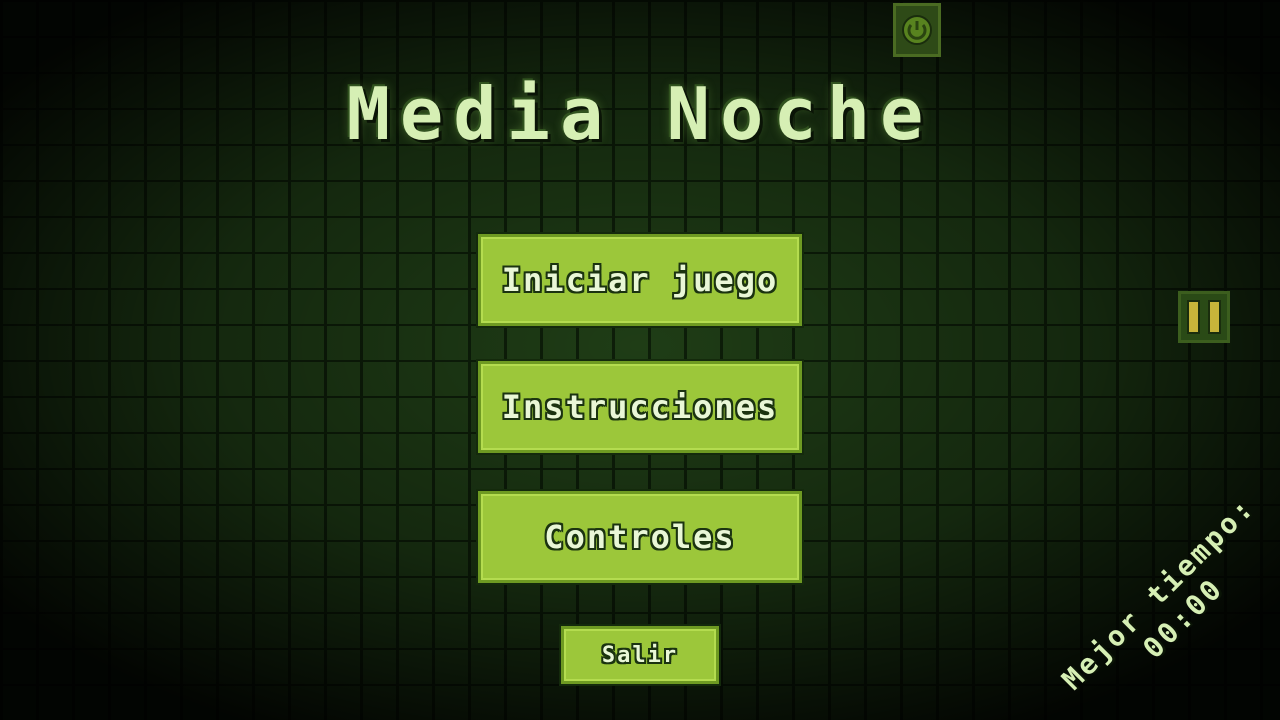 This screenshot has height=720, width=1280. I want to click on power-icon, so click(917, 30).